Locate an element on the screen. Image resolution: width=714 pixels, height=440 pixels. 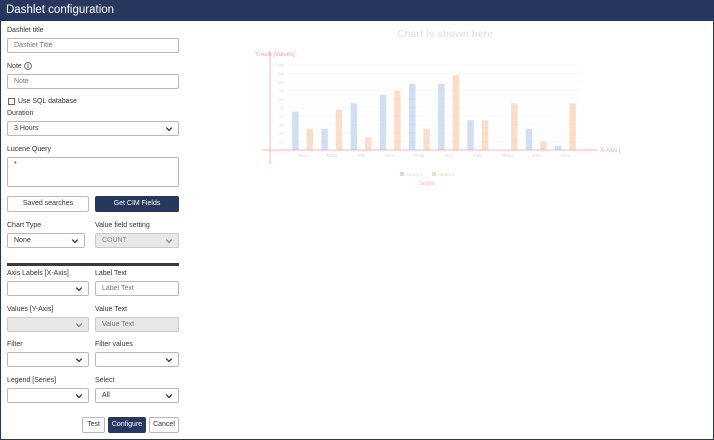
test-button: Test is located at coordinates (93, 425).